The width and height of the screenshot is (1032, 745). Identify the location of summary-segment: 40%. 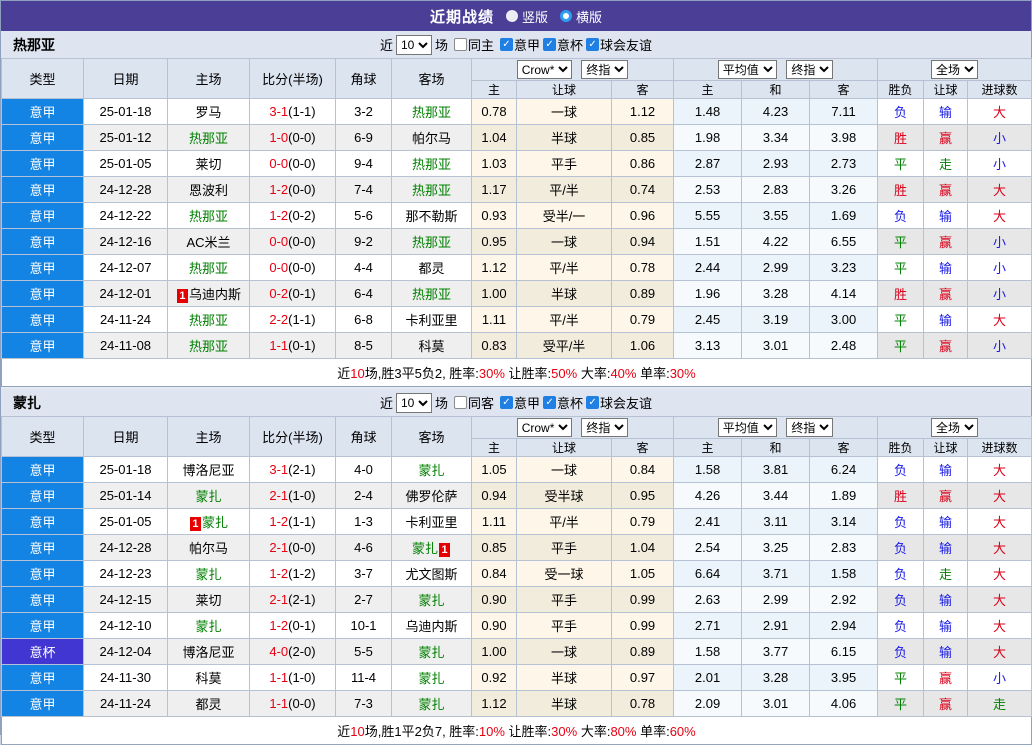
(623, 373).